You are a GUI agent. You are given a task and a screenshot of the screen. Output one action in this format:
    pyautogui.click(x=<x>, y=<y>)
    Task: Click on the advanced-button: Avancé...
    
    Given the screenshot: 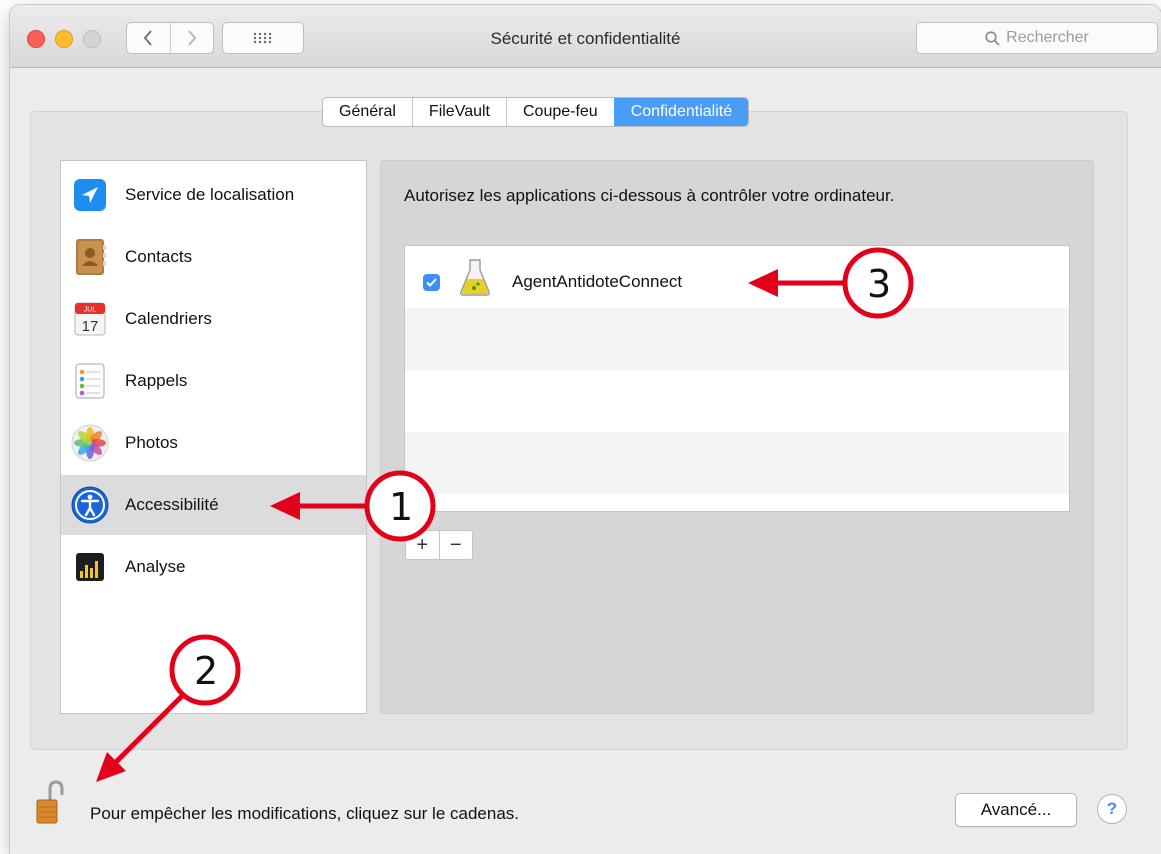 What is the action you would take?
    pyautogui.click(x=1016, y=810)
    